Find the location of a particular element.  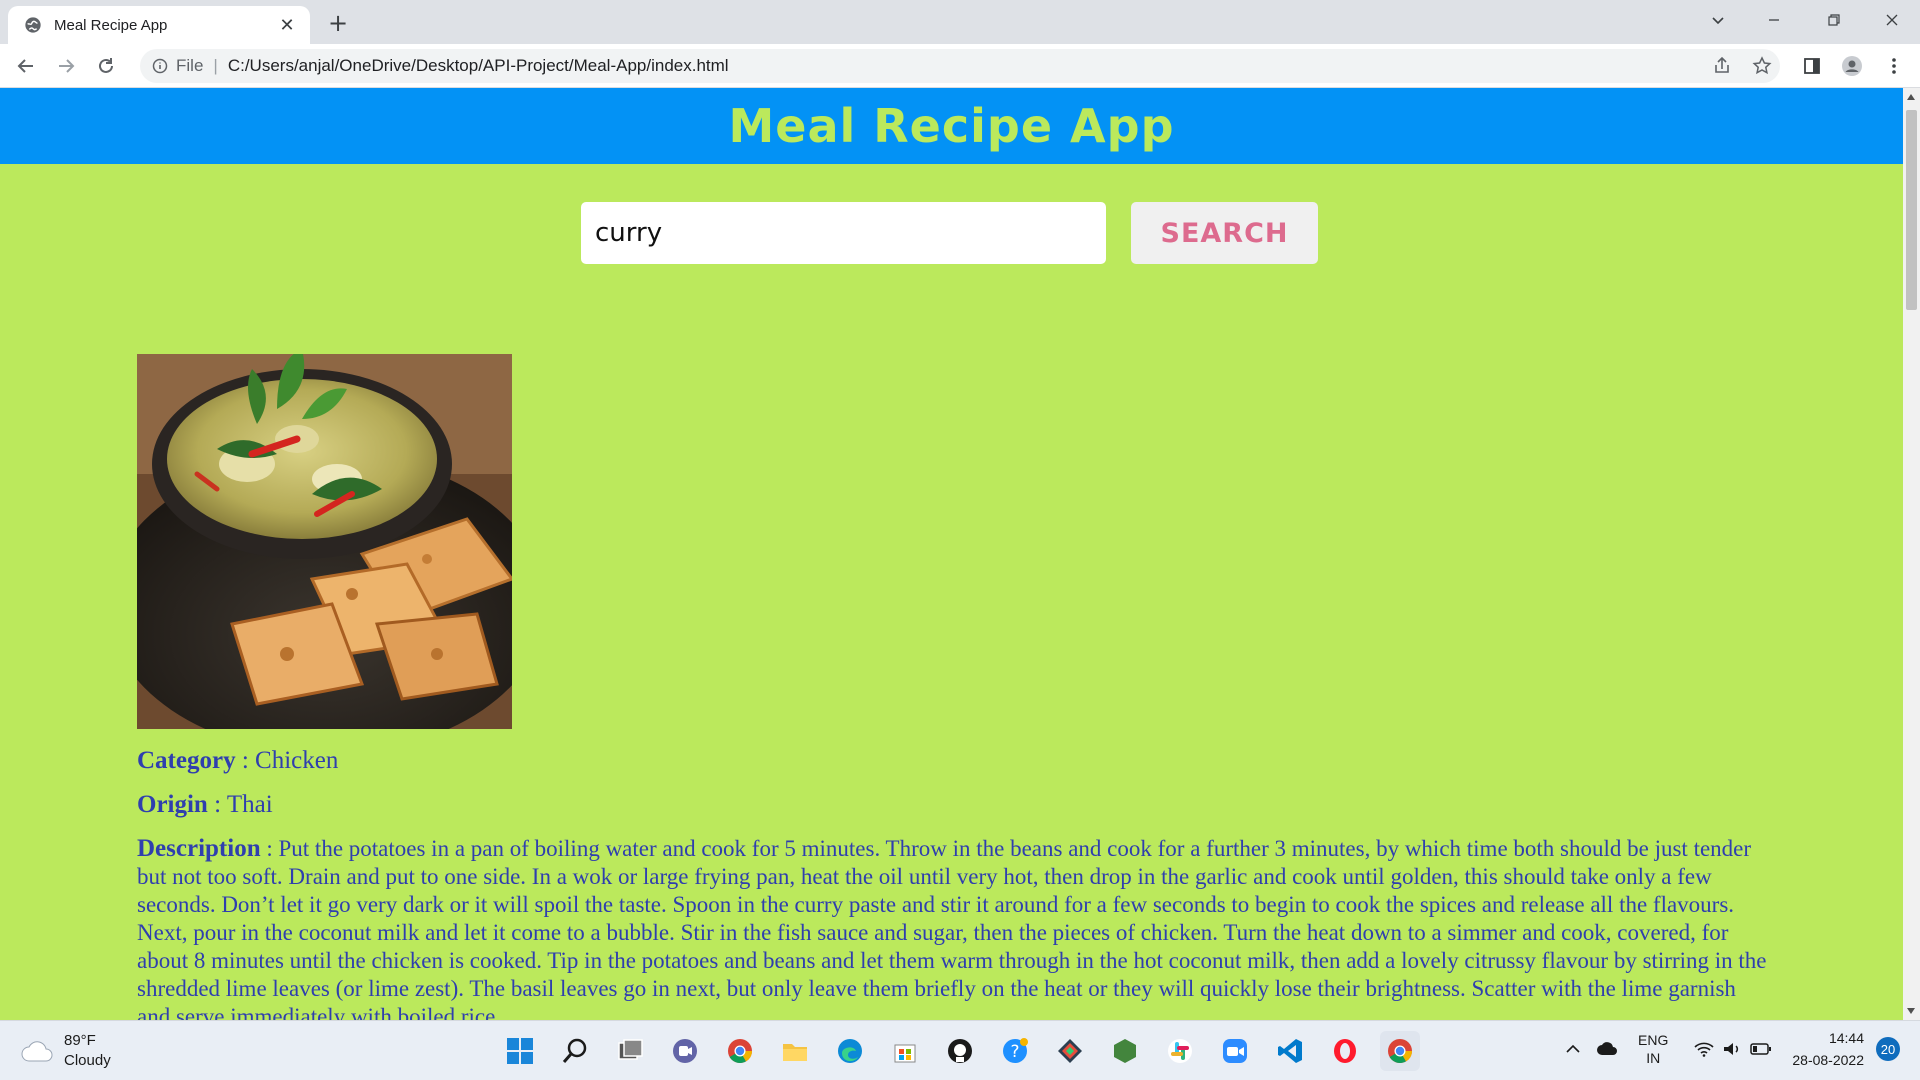

forward-arrow-icon is located at coordinates (67, 66).